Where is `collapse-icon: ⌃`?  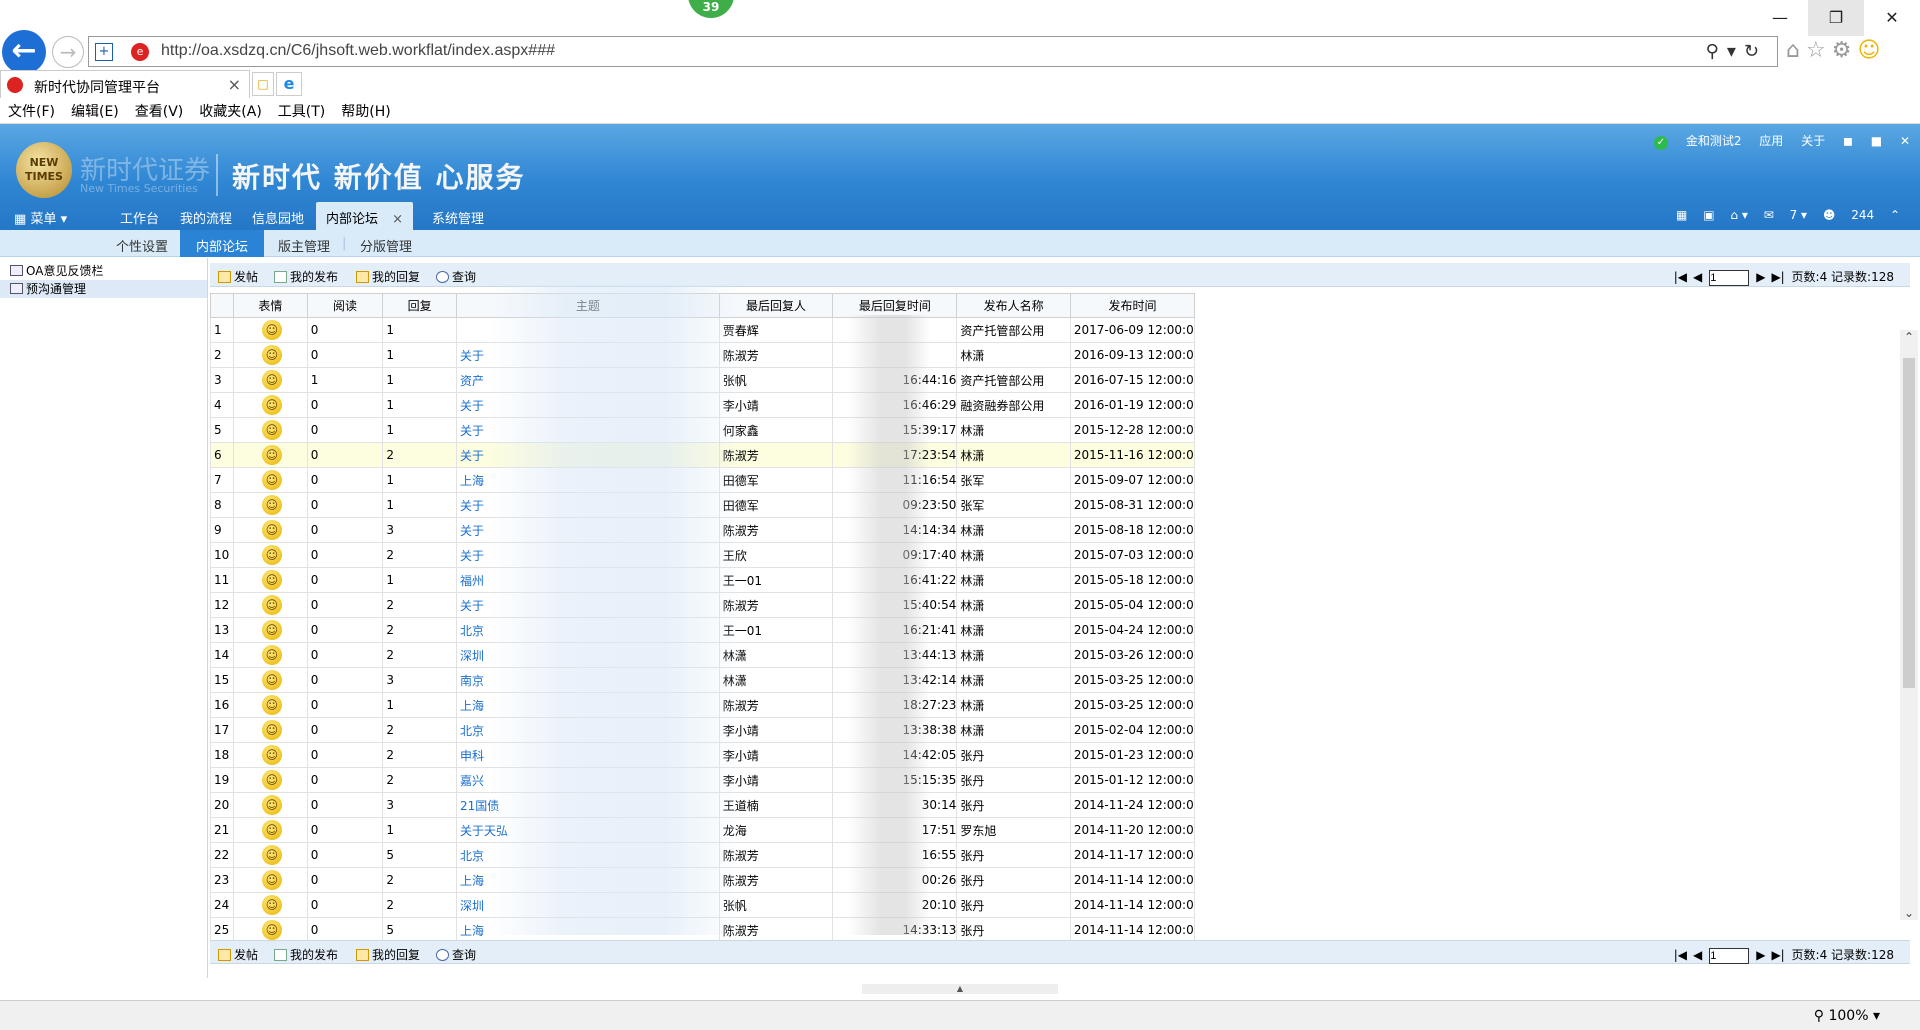 collapse-icon: ⌃ is located at coordinates (1895, 215).